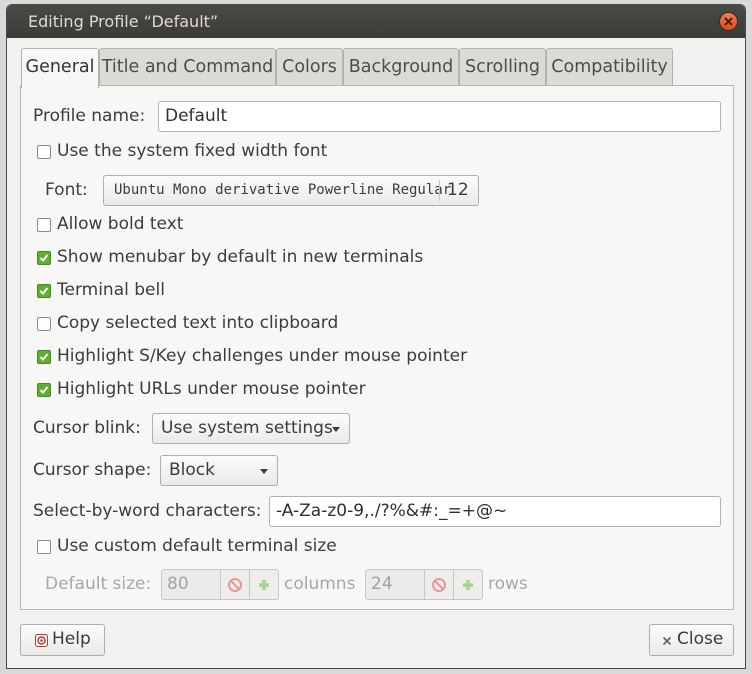 This screenshot has width=752, height=674. I want to click on profile-name-input: Default, so click(439, 116).